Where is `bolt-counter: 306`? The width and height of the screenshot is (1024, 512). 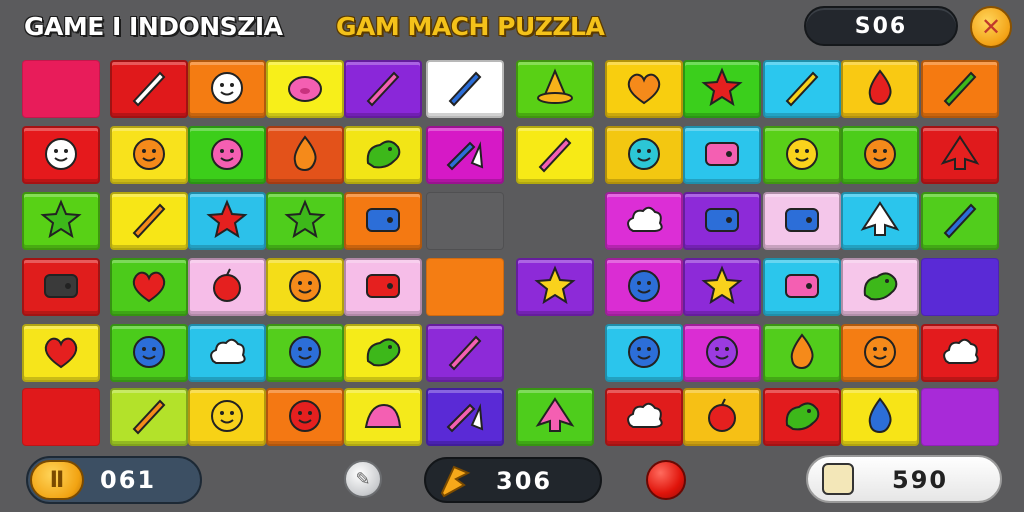
bolt-counter: 306 is located at coordinates (513, 480).